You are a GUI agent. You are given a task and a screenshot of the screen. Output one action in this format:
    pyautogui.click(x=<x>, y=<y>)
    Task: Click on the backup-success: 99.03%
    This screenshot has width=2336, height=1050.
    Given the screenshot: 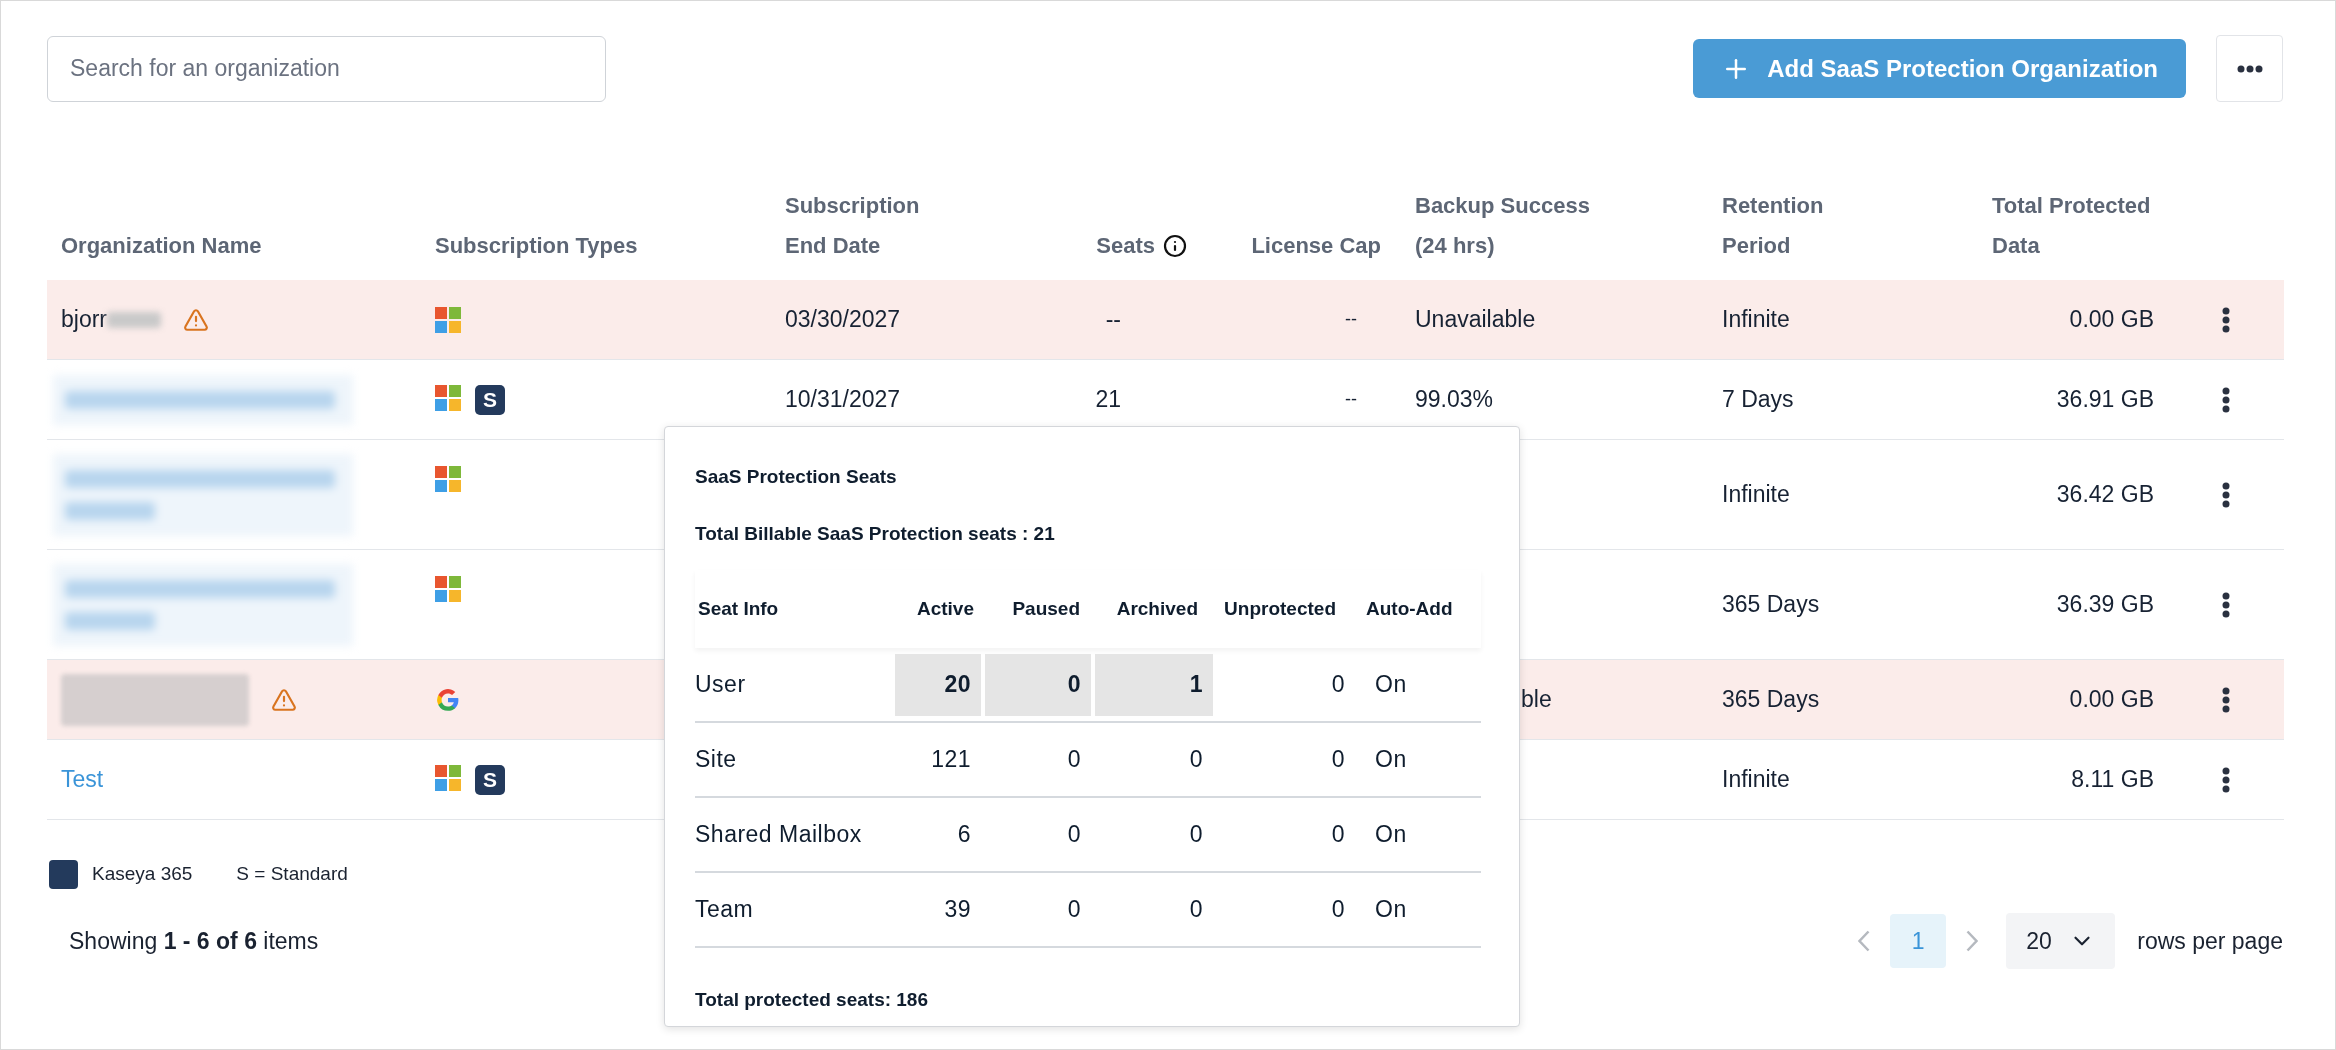 What is the action you would take?
    pyautogui.click(x=1454, y=399)
    